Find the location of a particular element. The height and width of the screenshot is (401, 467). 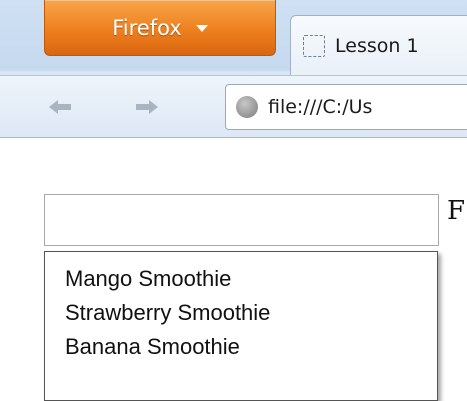

suggestion-banana-smoothie: Banana Smoothie is located at coordinates (241, 347).